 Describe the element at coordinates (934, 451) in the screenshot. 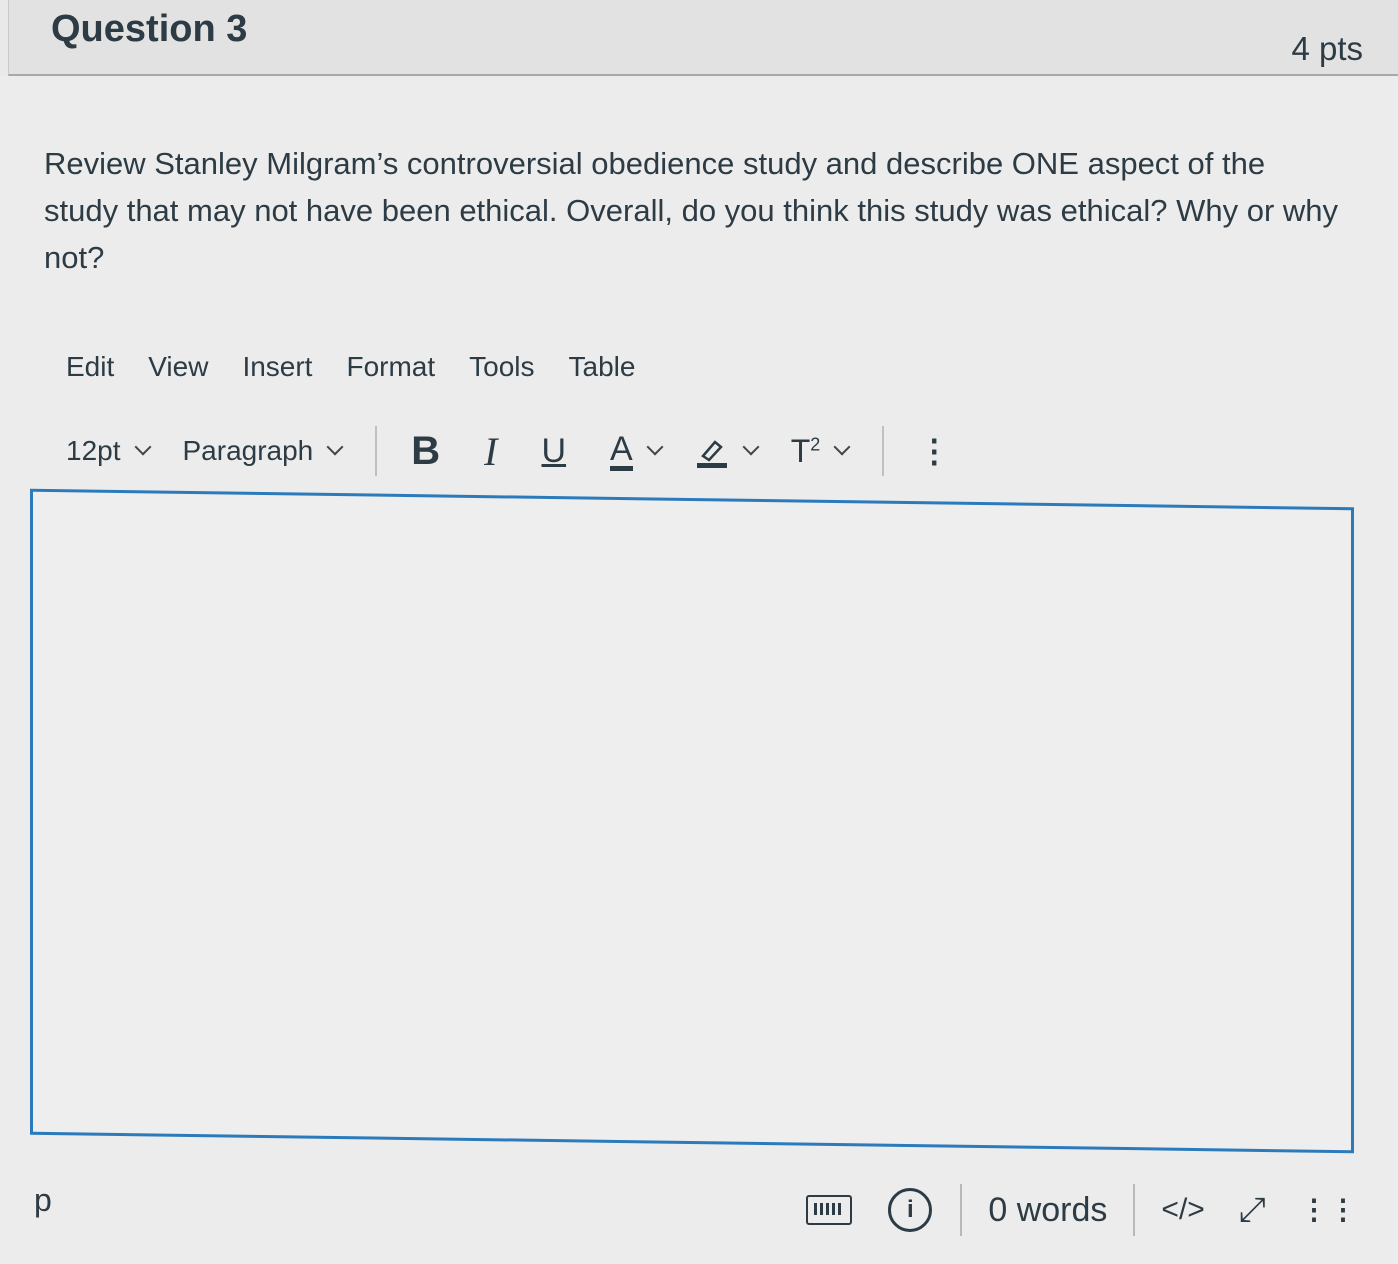

I see `more-options-icon: ⋮` at that location.